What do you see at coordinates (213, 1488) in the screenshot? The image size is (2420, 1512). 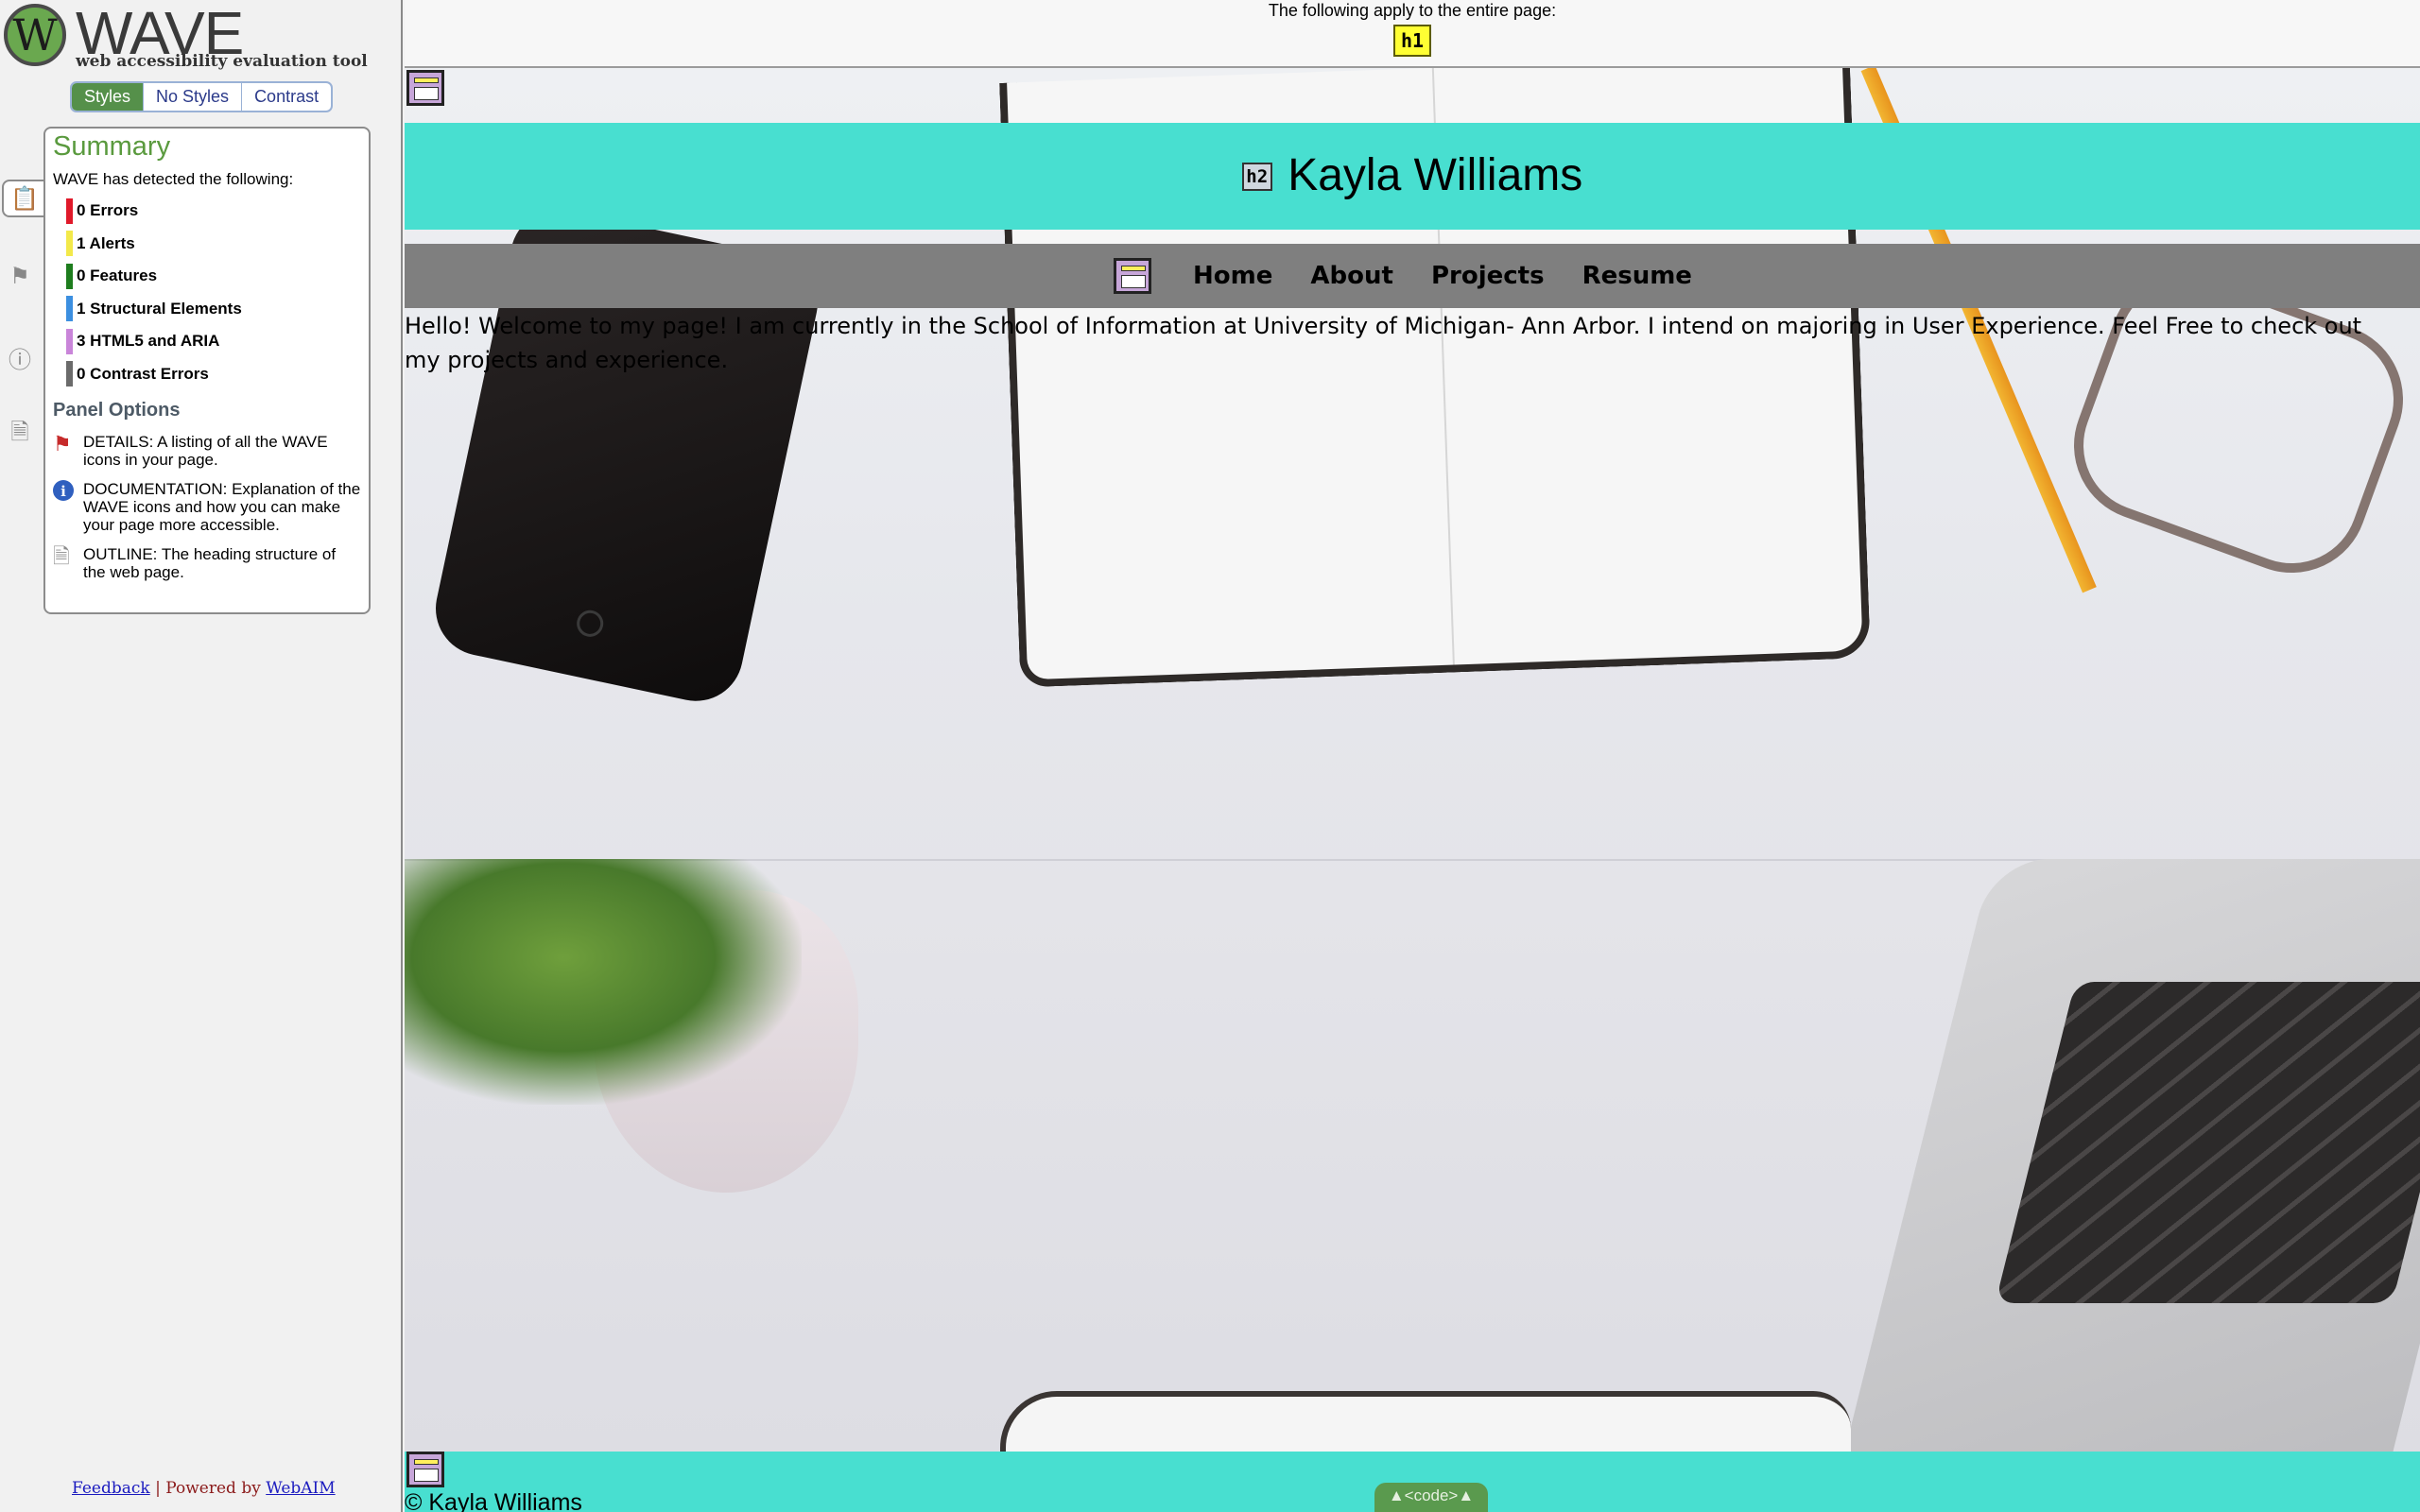 I see `powered-by-text: Powered by` at bounding box center [213, 1488].